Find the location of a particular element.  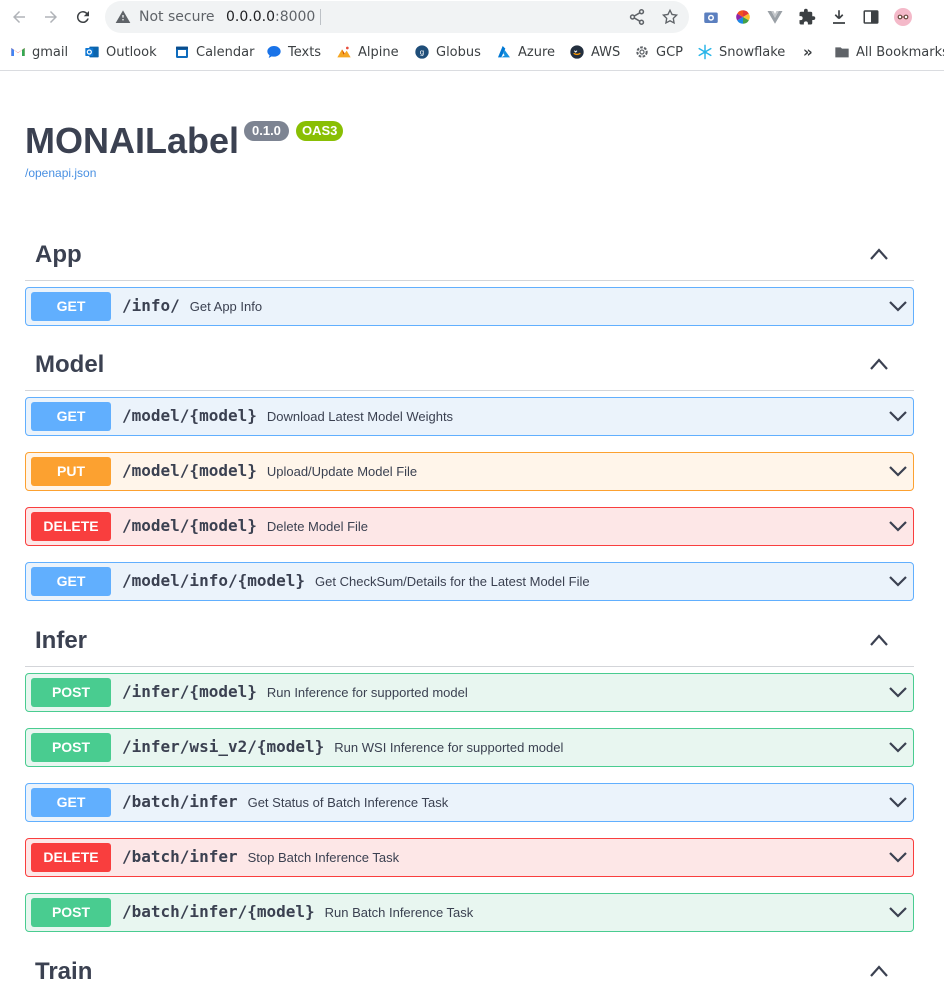

back-arrow-icon is located at coordinates (19, 17).